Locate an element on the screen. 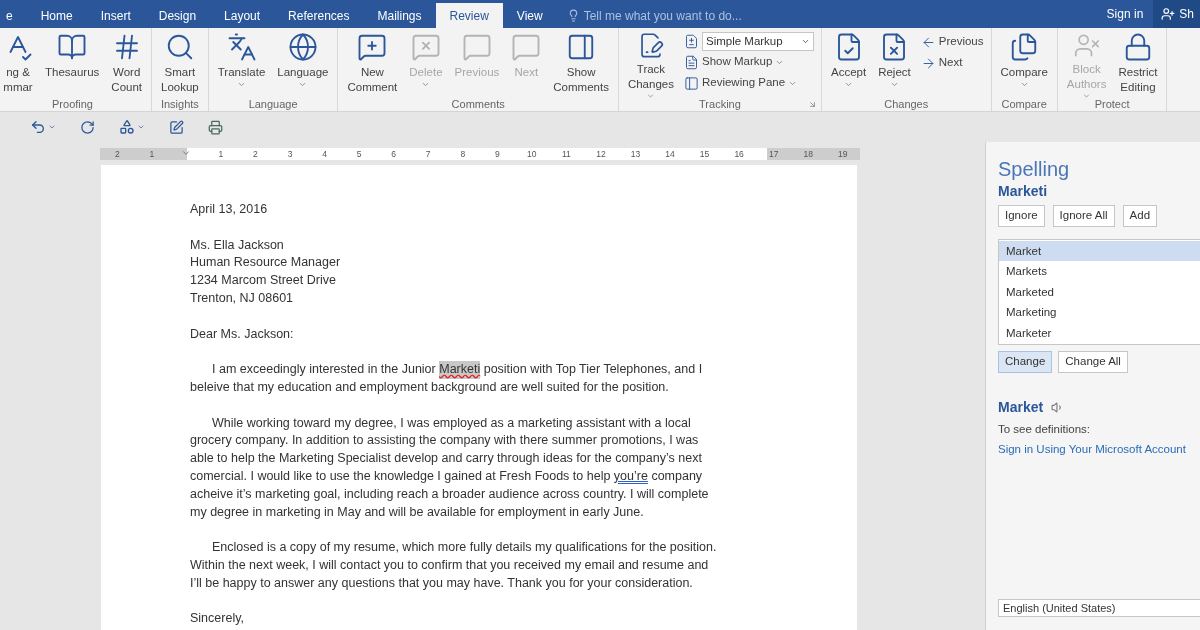  ribbon-tab: Home is located at coordinates (56, 15).